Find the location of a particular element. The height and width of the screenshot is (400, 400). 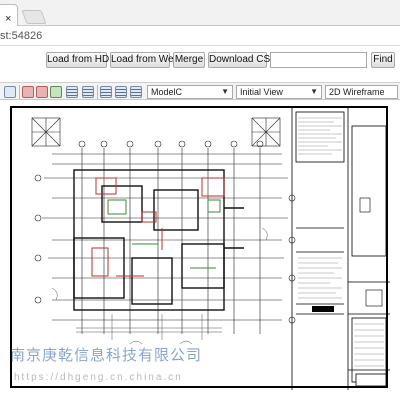

properties-icon is located at coordinates (72, 92).